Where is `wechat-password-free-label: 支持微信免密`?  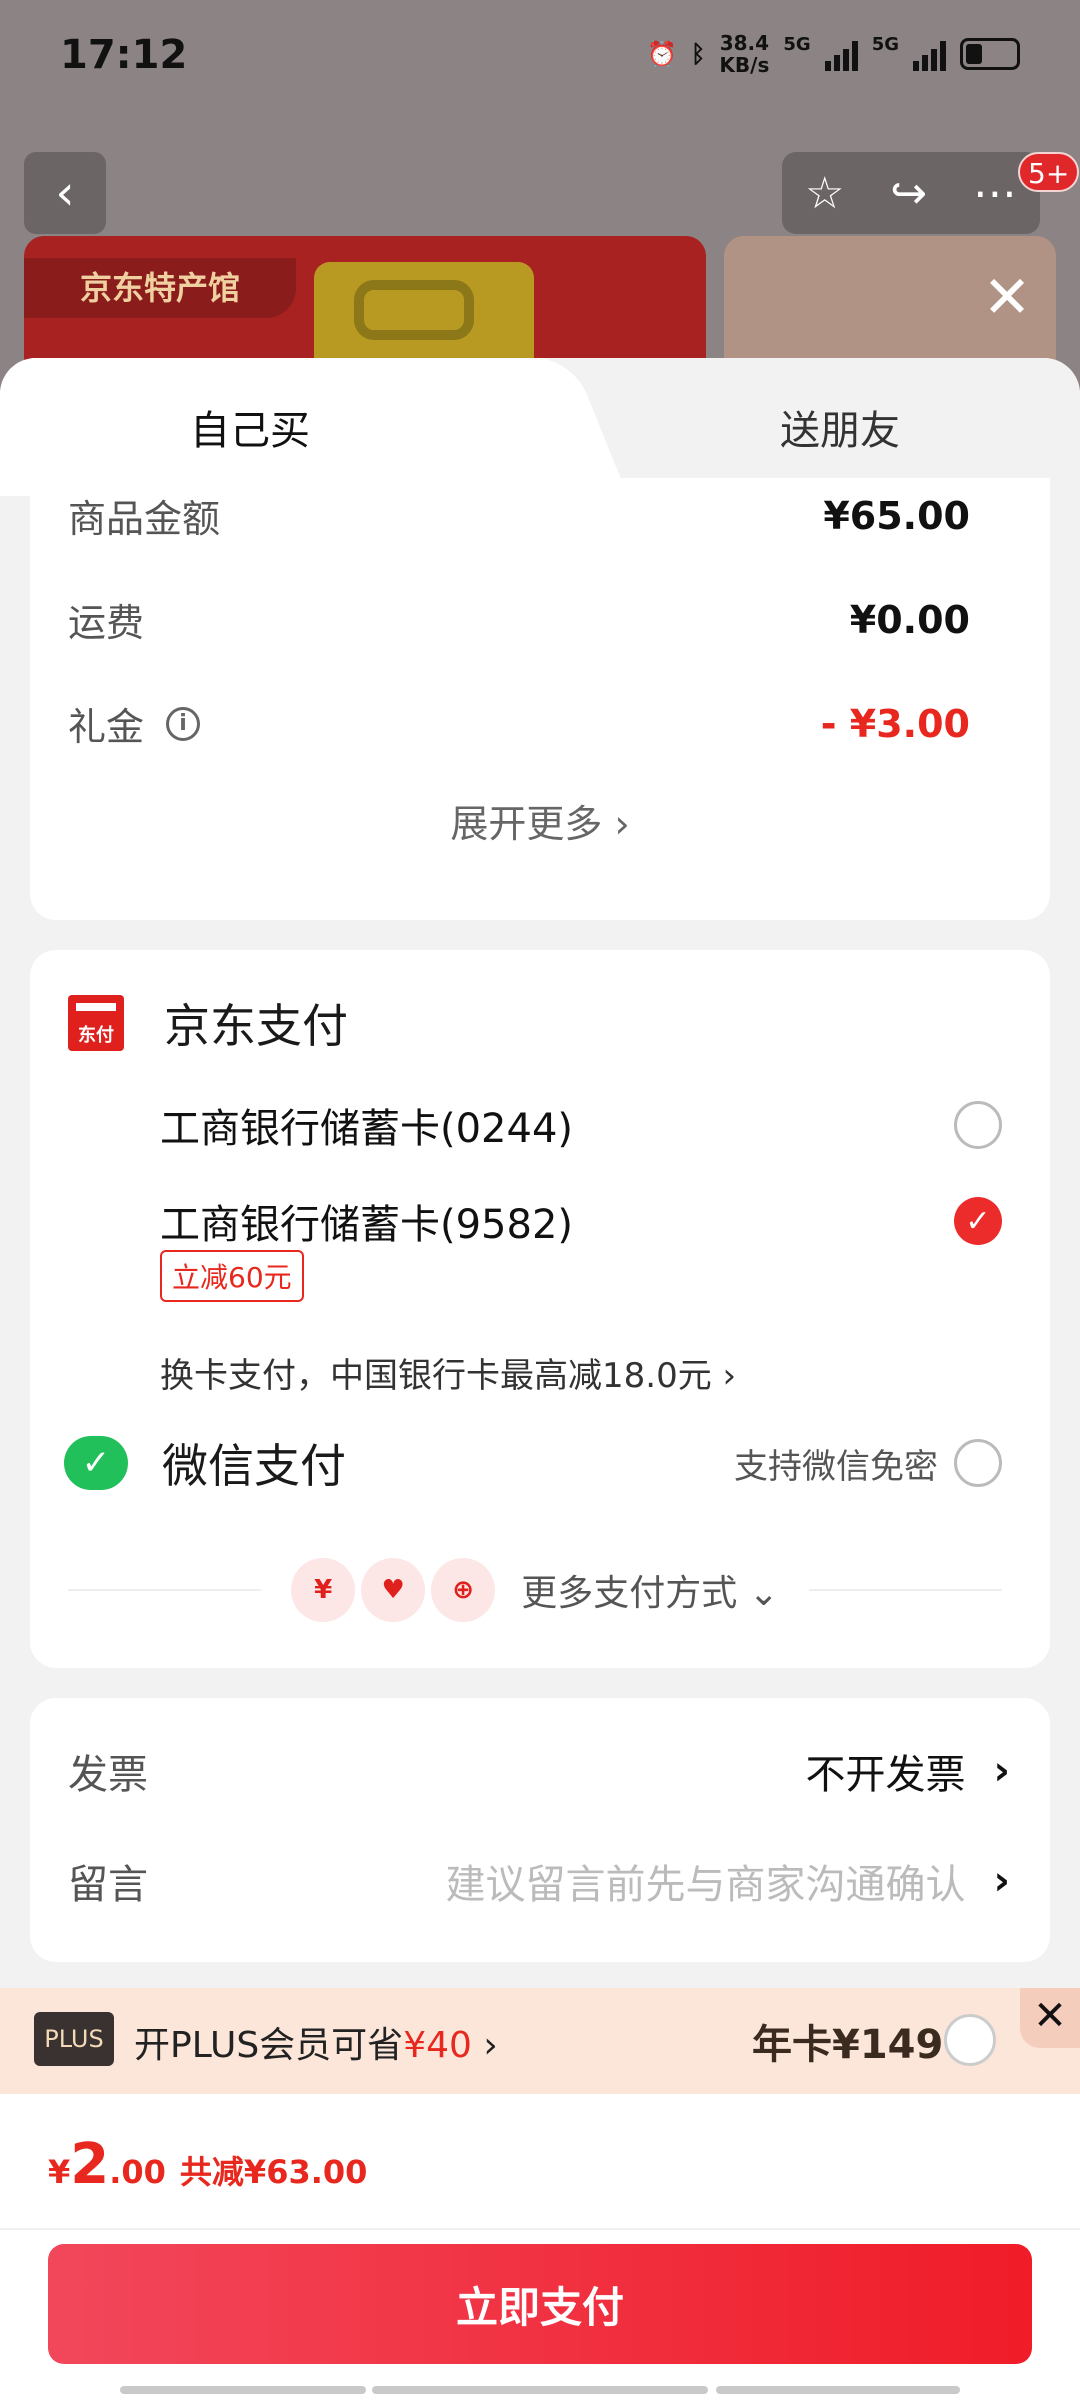
wechat-password-free-label: 支持微信免密 is located at coordinates (836, 1466).